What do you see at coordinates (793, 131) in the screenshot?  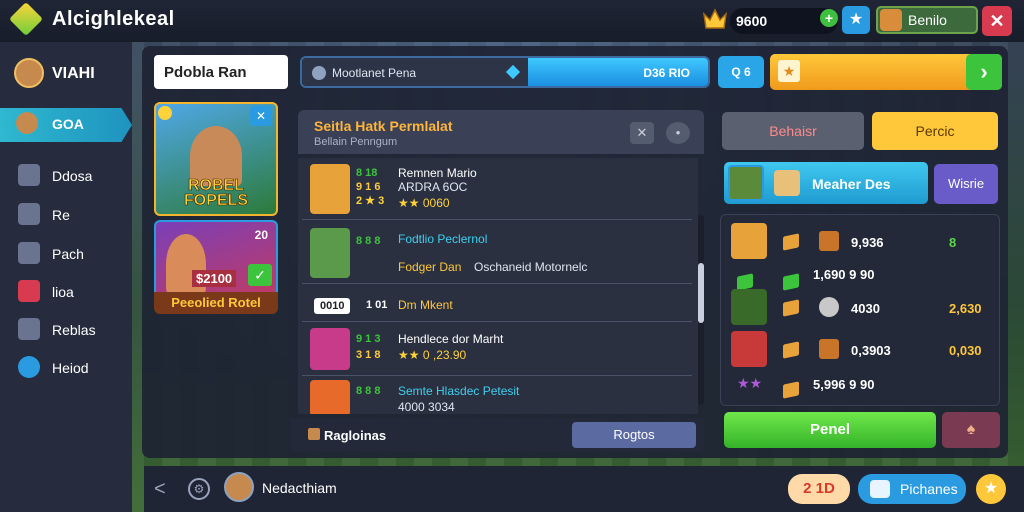 I see `behaisr-button: Behaisr` at bounding box center [793, 131].